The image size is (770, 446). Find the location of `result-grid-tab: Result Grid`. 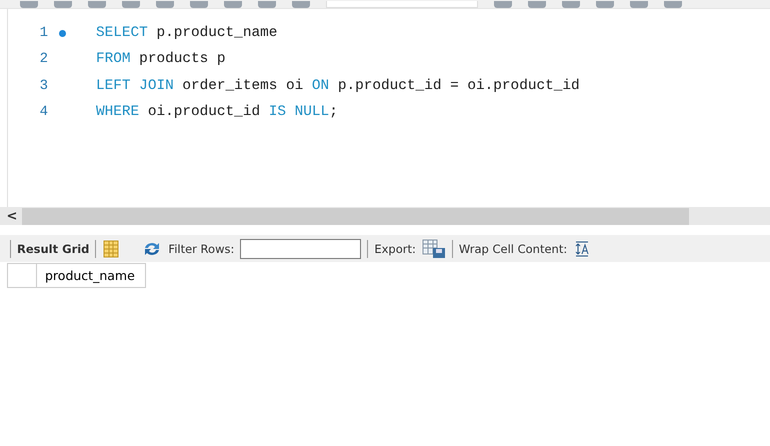

result-grid-tab: Result Grid is located at coordinates (53, 249).